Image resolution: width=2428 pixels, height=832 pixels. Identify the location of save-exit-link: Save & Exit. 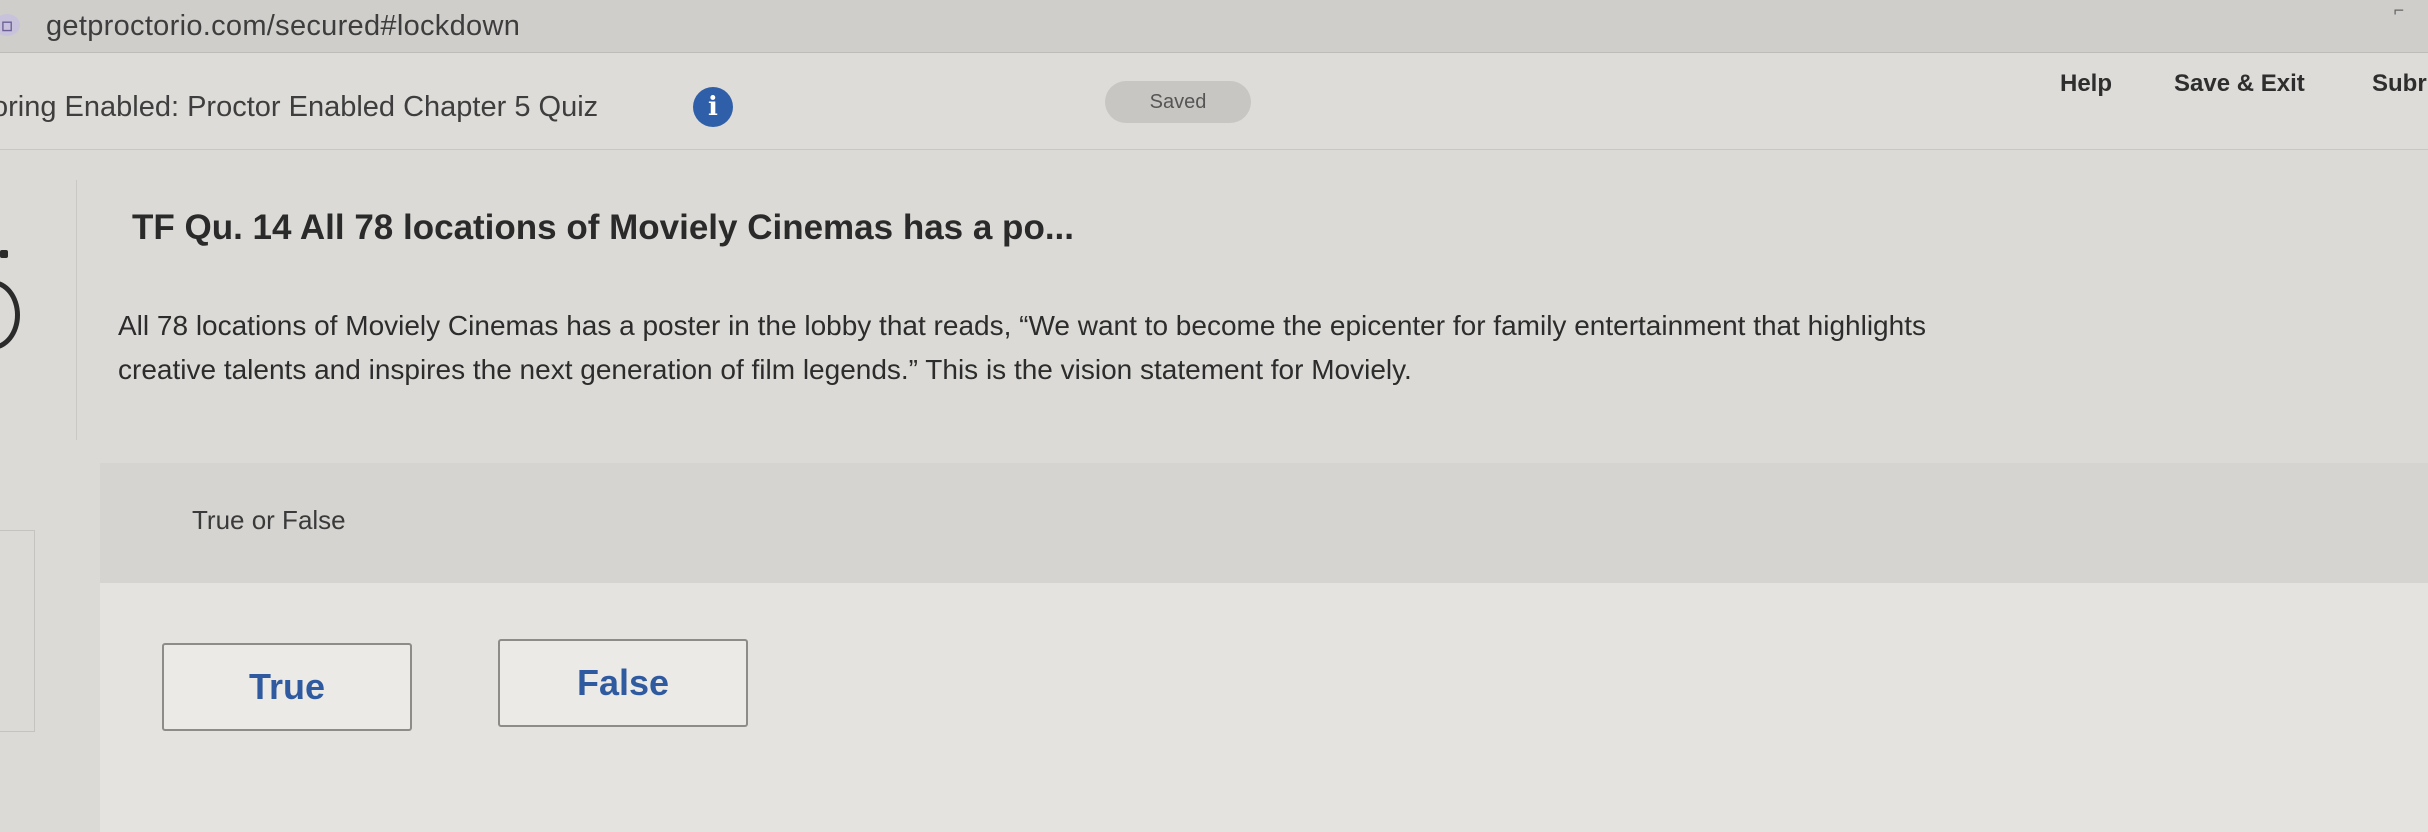
(2239, 84).